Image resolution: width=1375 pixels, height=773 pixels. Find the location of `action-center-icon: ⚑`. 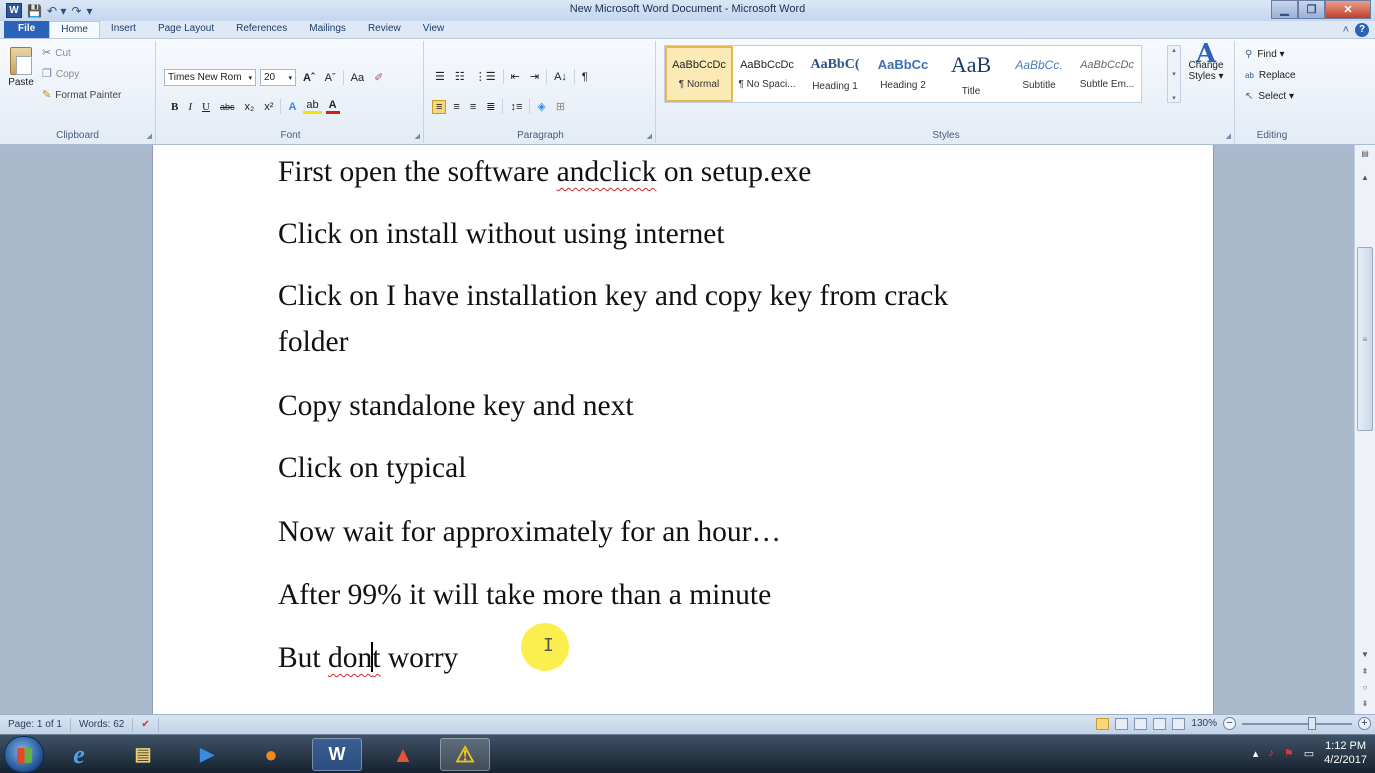

action-center-icon: ⚑ is located at coordinates (1289, 753).